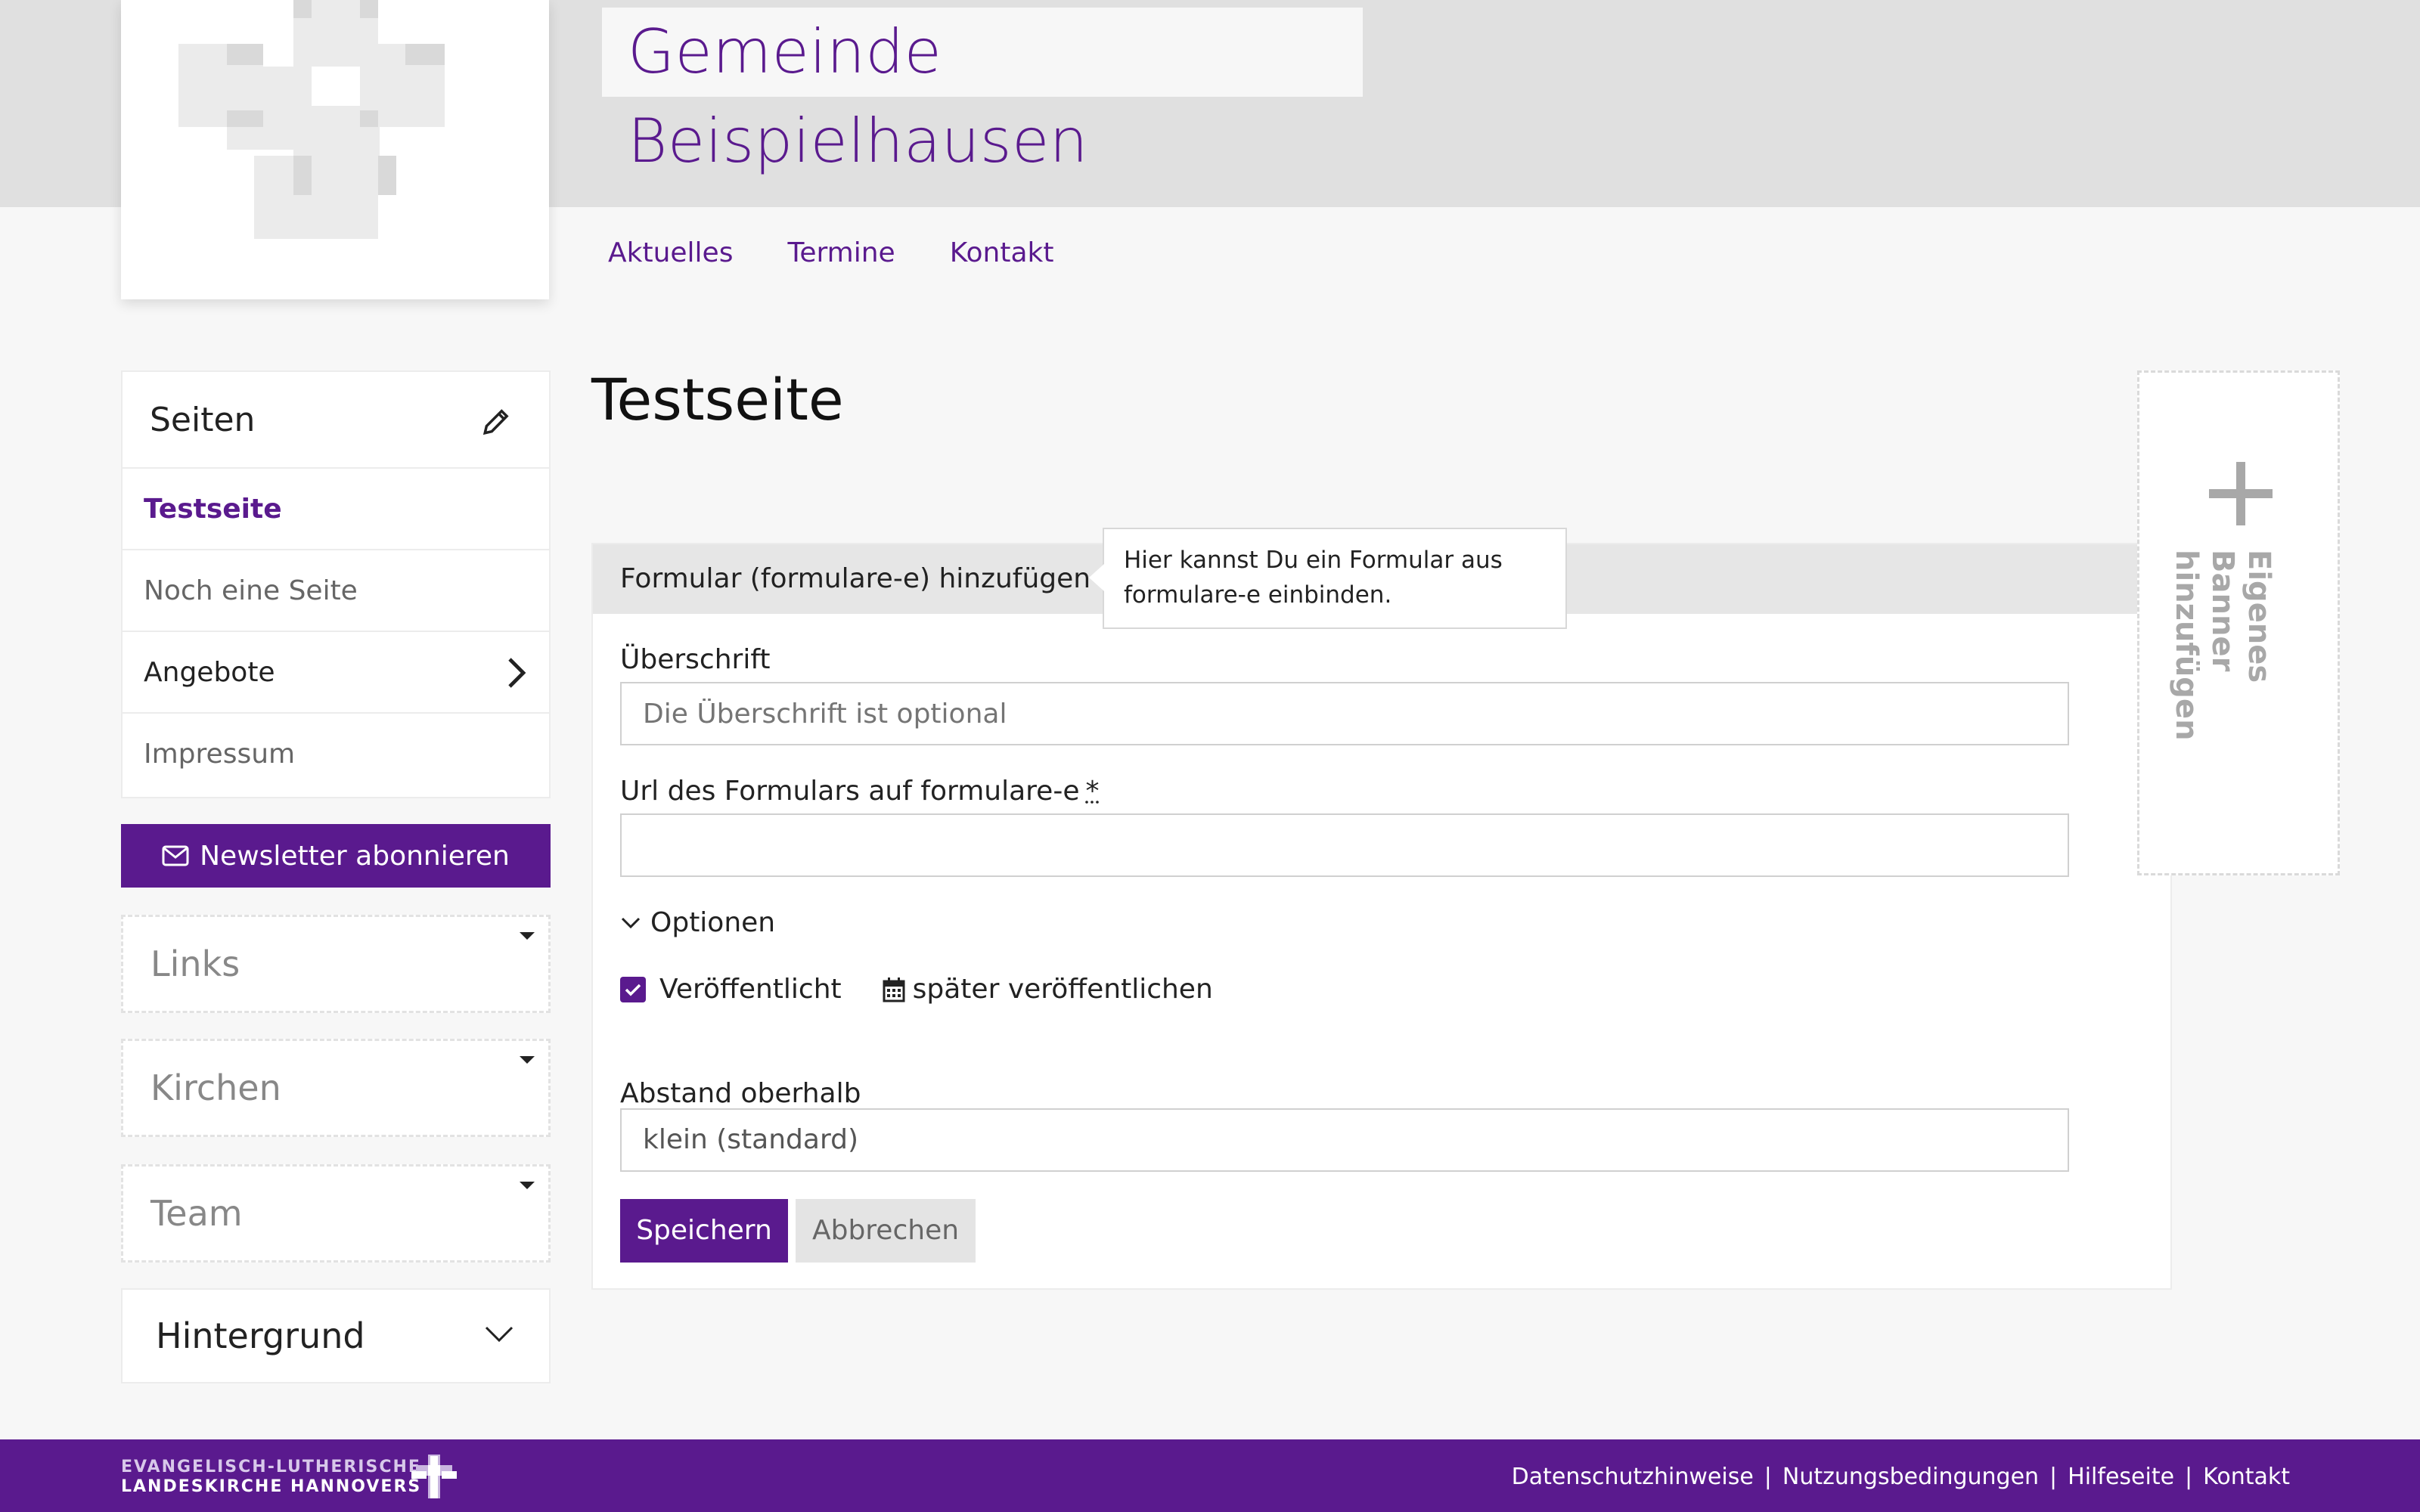 Image resolution: width=2420 pixels, height=1512 pixels. I want to click on envelope-icon, so click(175, 855).